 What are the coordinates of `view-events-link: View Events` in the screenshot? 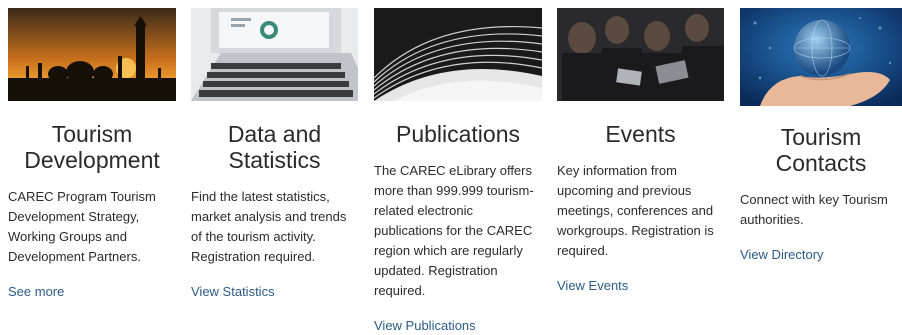 It's located at (592, 286).